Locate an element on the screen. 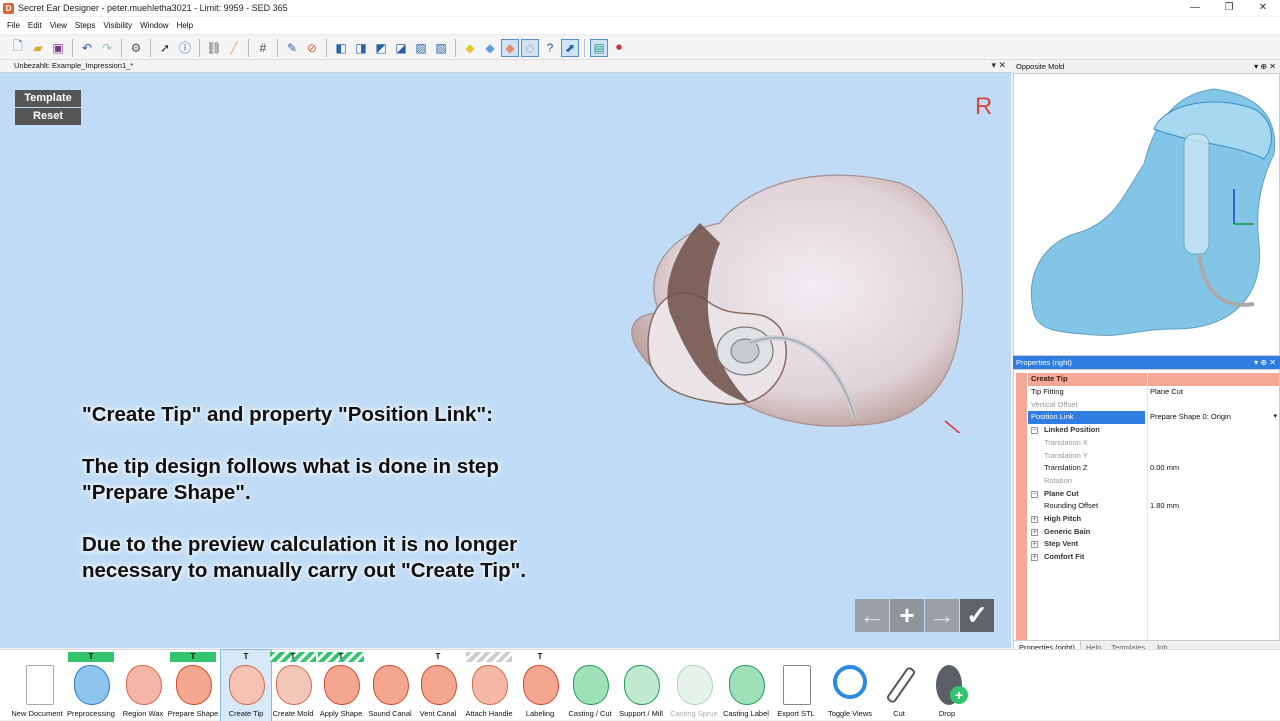 The height and width of the screenshot is (721, 1280). view-right-icon: ◪ is located at coordinates (401, 48).